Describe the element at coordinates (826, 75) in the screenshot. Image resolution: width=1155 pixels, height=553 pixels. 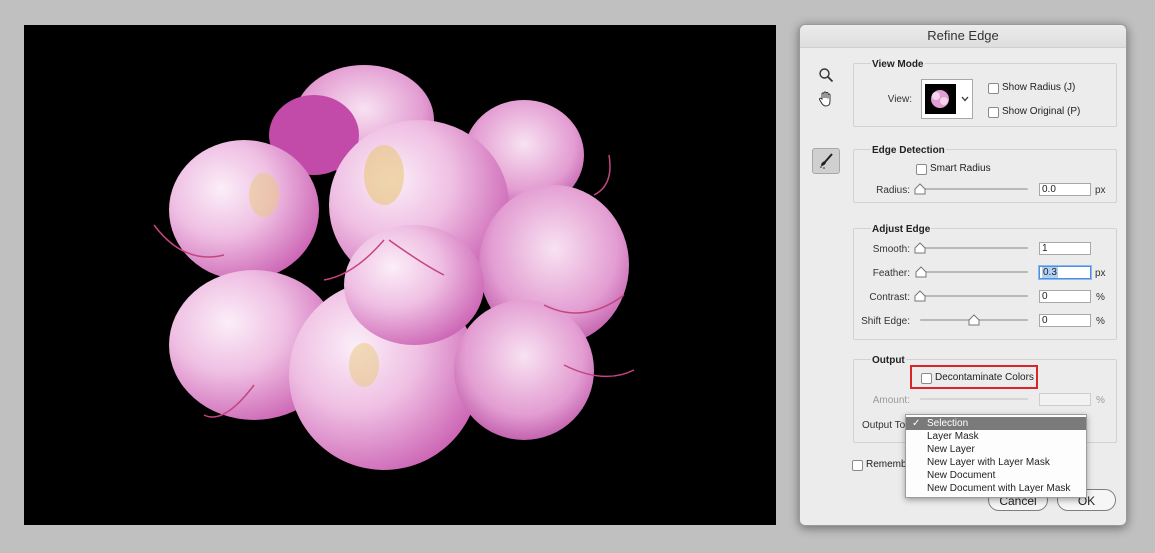
I see `zoom-icon` at that location.